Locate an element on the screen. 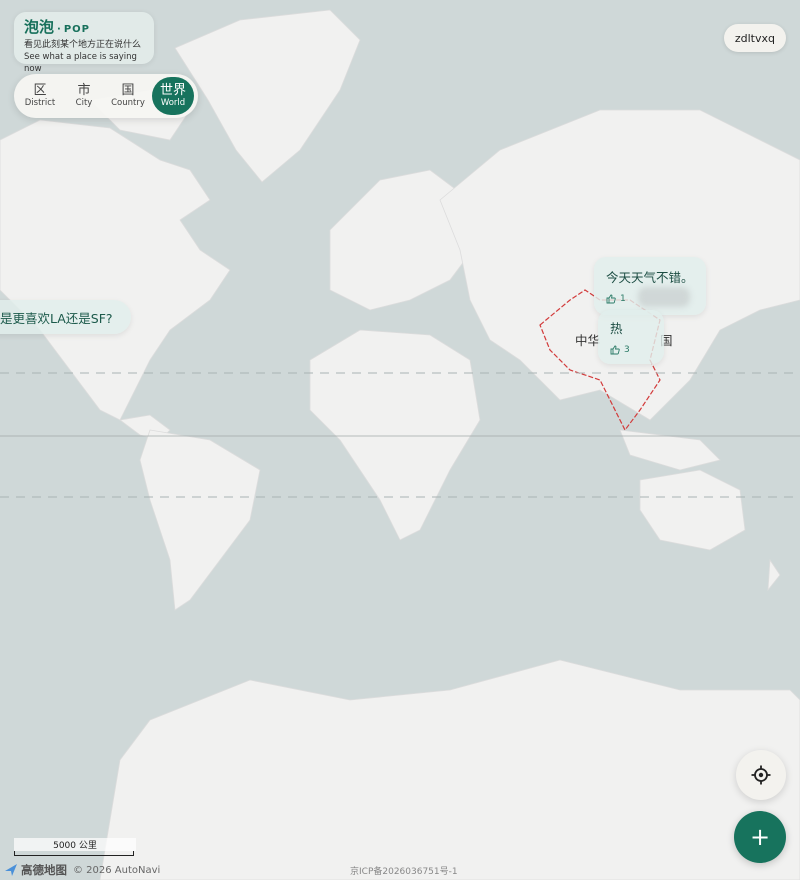  scope-tab-city: 市 City is located at coordinates (84, 96).